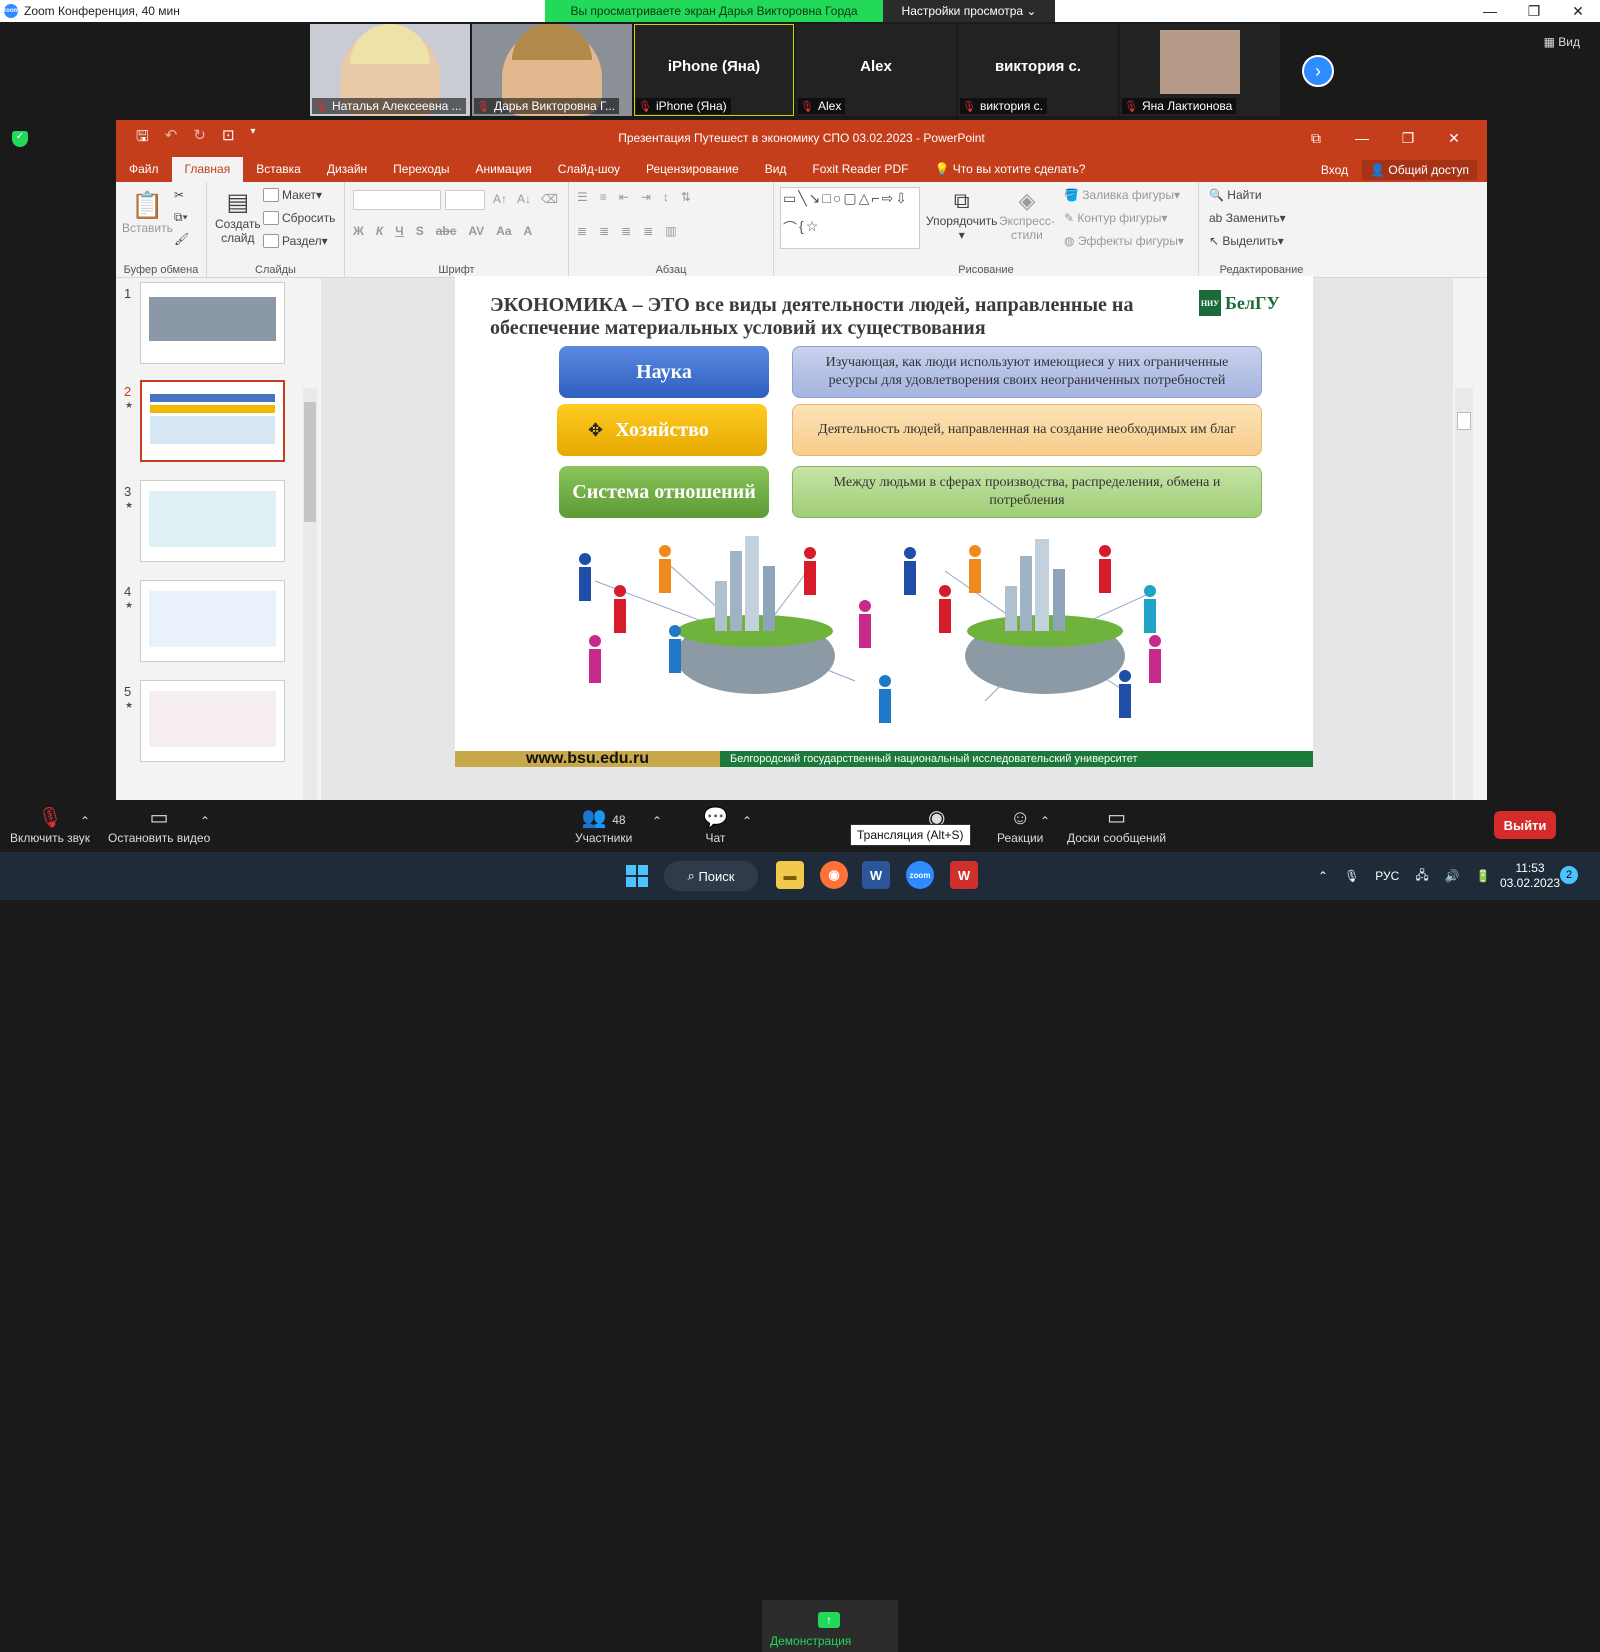  Describe the element at coordinates (1490, 11) in the screenshot. I see `minimize-button: —` at that location.